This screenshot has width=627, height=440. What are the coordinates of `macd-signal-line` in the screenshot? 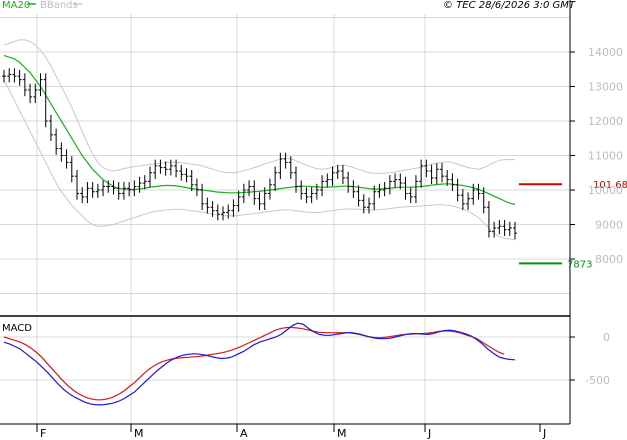 It's located at (254, 363).